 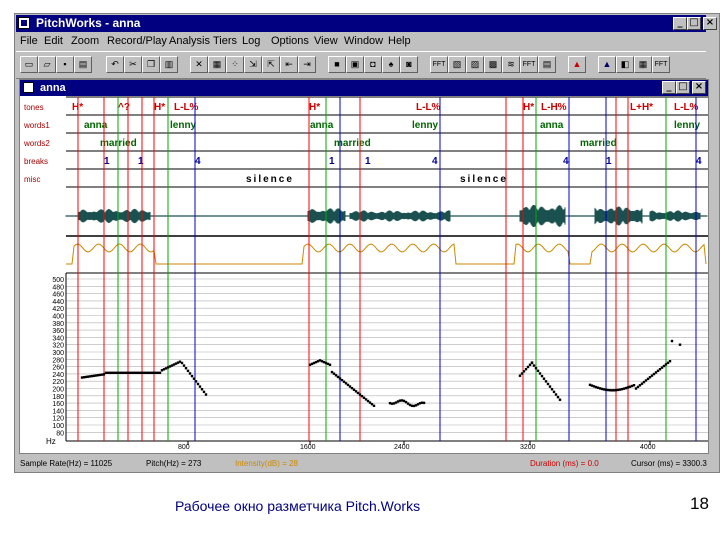 I want to click on word2-label: married, so click(x=598, y=143).